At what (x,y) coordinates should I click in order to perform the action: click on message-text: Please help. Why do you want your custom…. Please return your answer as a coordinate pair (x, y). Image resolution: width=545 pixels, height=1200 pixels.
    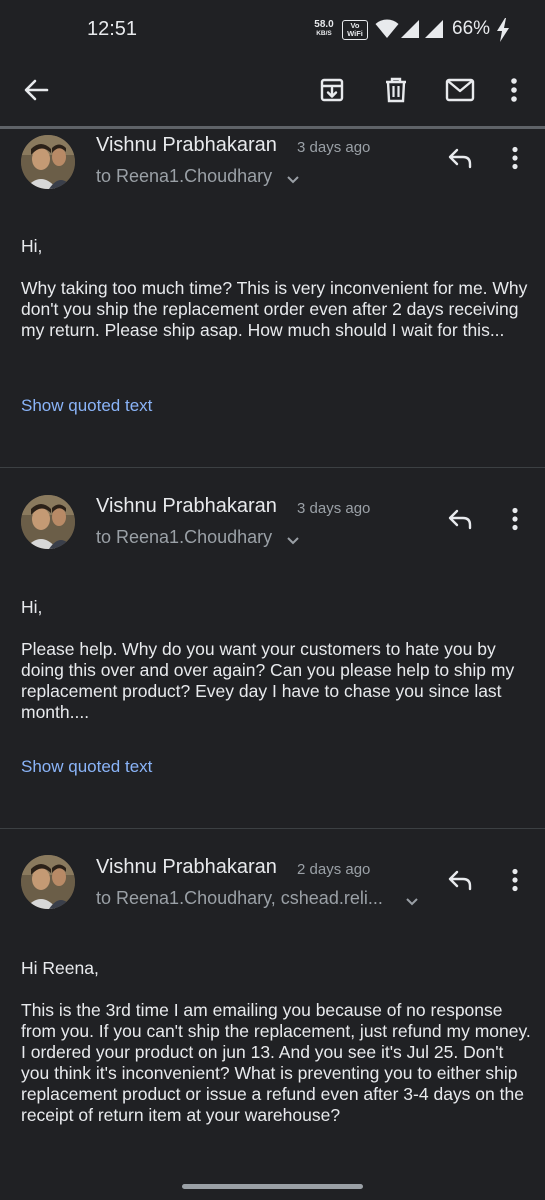
    Looking at the image, I should click on (268, 680).